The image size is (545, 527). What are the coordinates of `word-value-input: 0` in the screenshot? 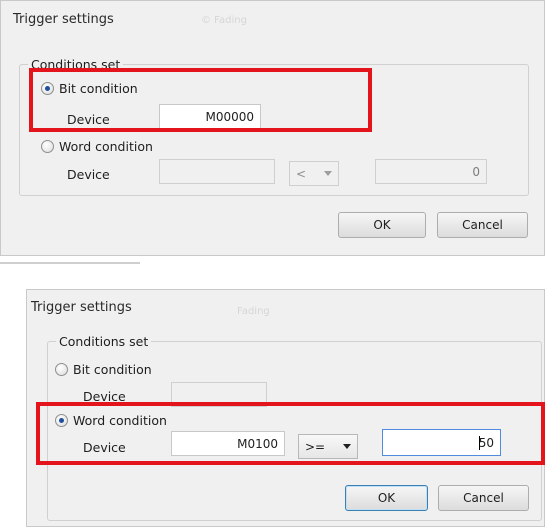 It's located at (431, 171).